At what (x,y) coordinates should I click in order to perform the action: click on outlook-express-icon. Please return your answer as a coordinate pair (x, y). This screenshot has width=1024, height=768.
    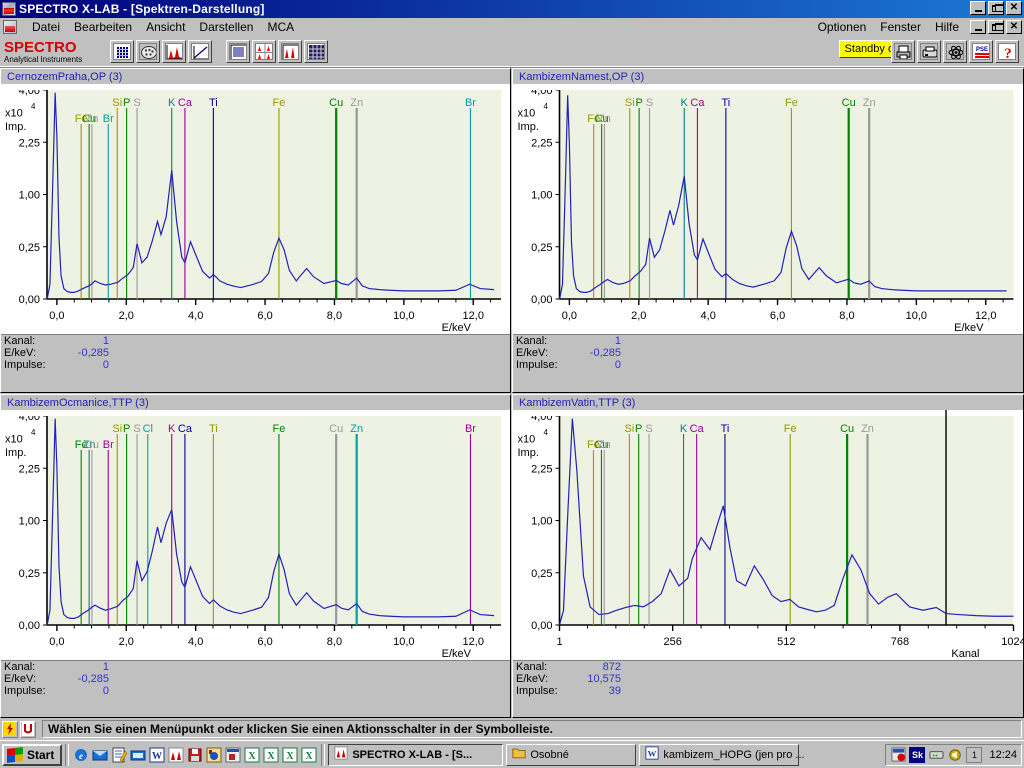
    Looking at the image, I should click on (100, 755).